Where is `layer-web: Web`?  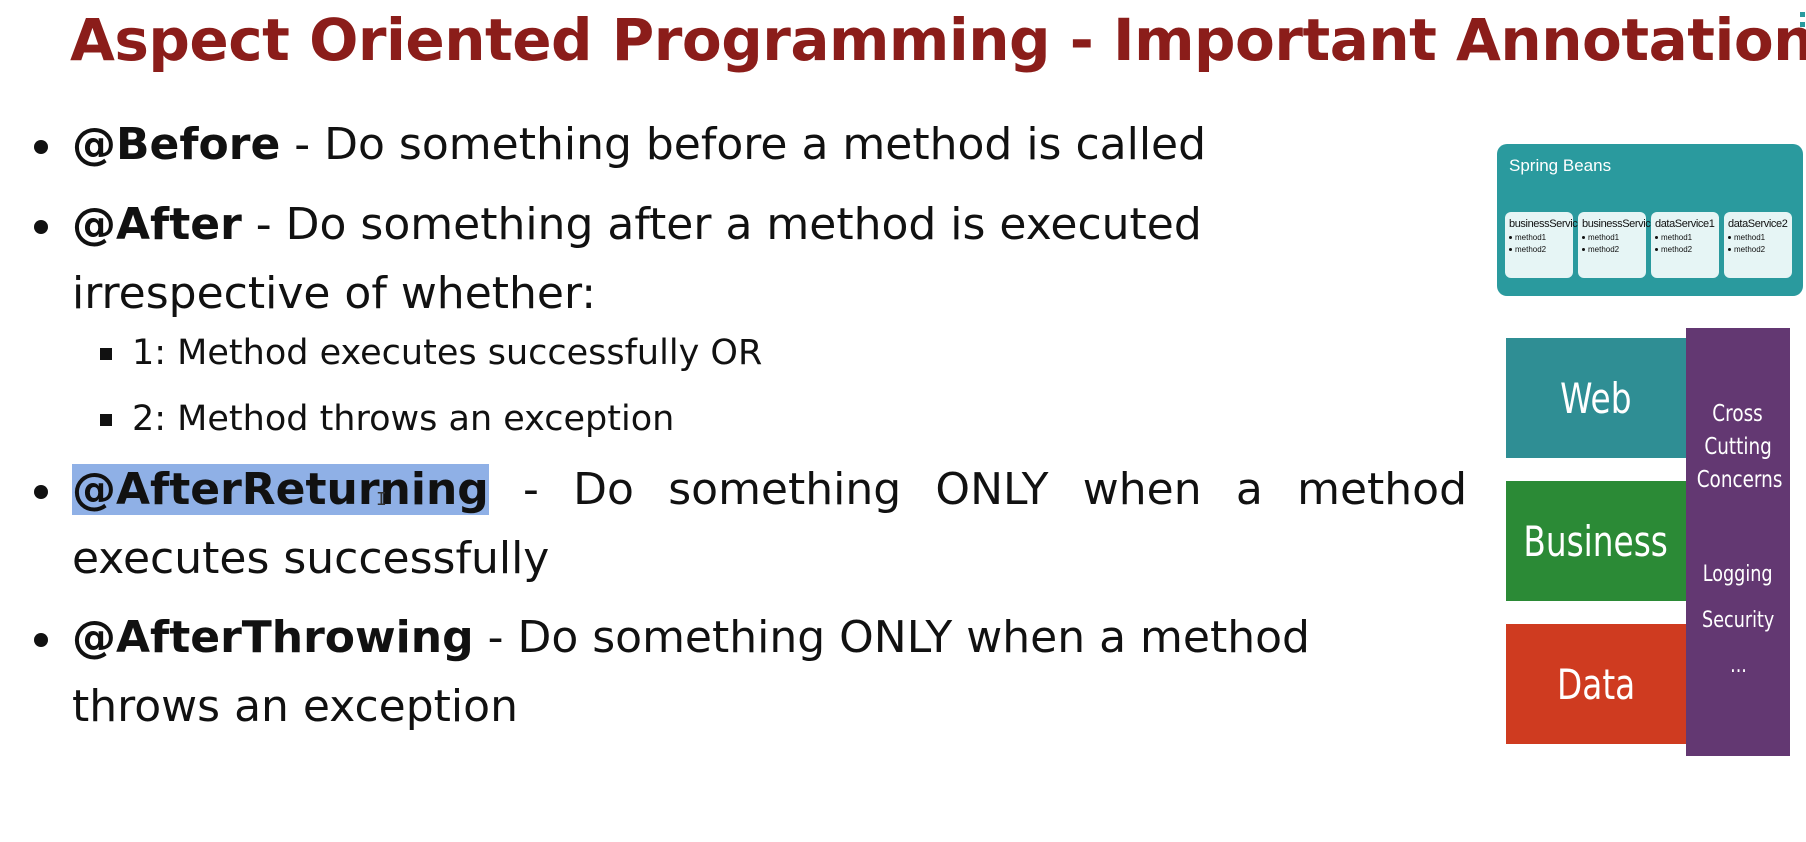
layer-web: Web is located at coordinates (1596, 398).